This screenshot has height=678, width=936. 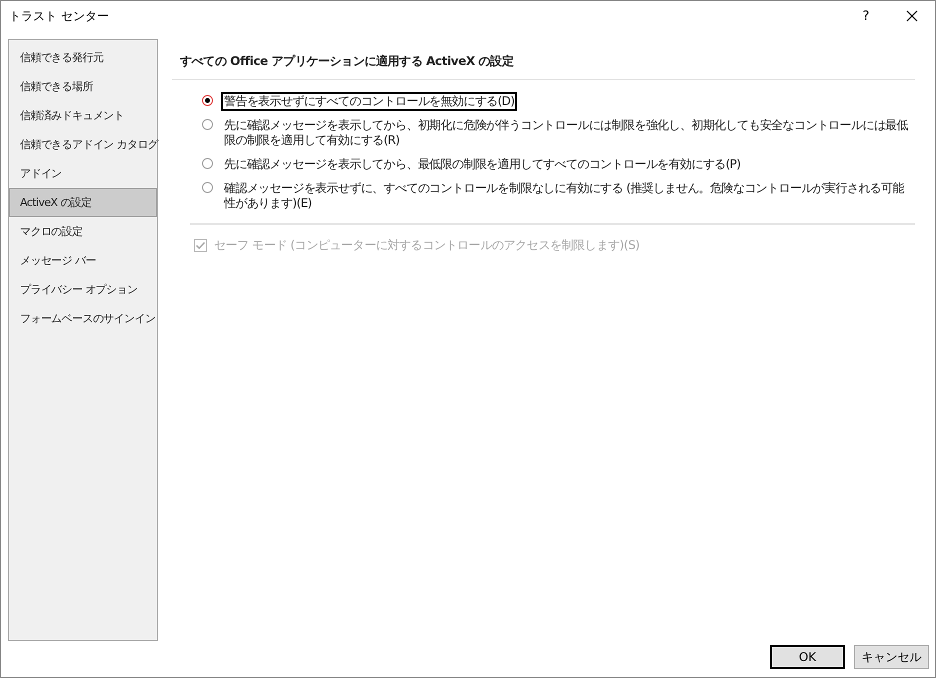 What do you see at coordinates (543, 64) in the screenshot?
I see `section-heading: すべての Office アプリケーションに適用する ActiveX の設定` at bounding box center [543, 64].